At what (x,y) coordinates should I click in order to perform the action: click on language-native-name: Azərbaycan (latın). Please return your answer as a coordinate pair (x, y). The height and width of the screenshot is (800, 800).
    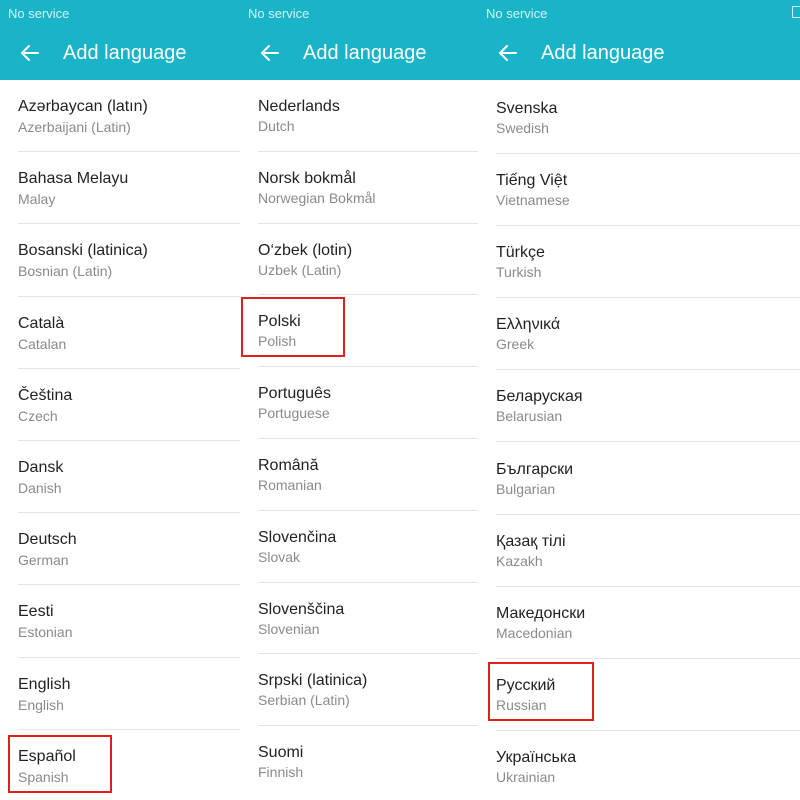
    Looking at the image, I should click on (83, 106).